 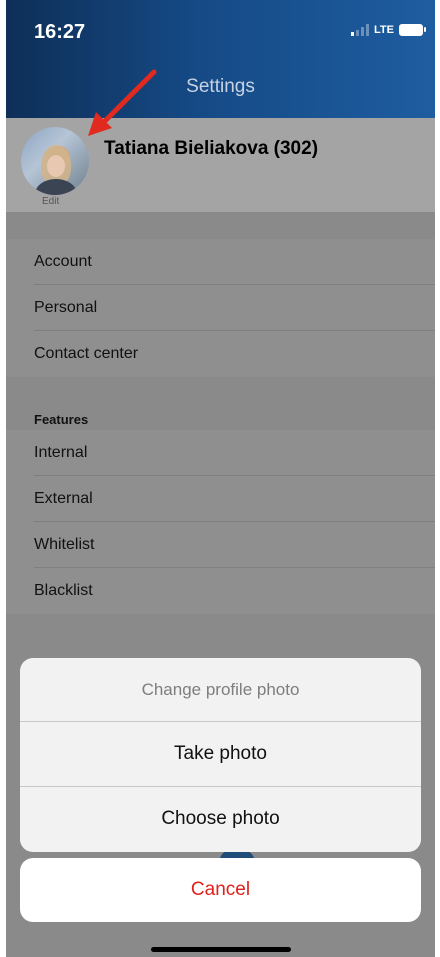 I want to click on choose-photo-button: Choose photo, so click(x=220, y=819).